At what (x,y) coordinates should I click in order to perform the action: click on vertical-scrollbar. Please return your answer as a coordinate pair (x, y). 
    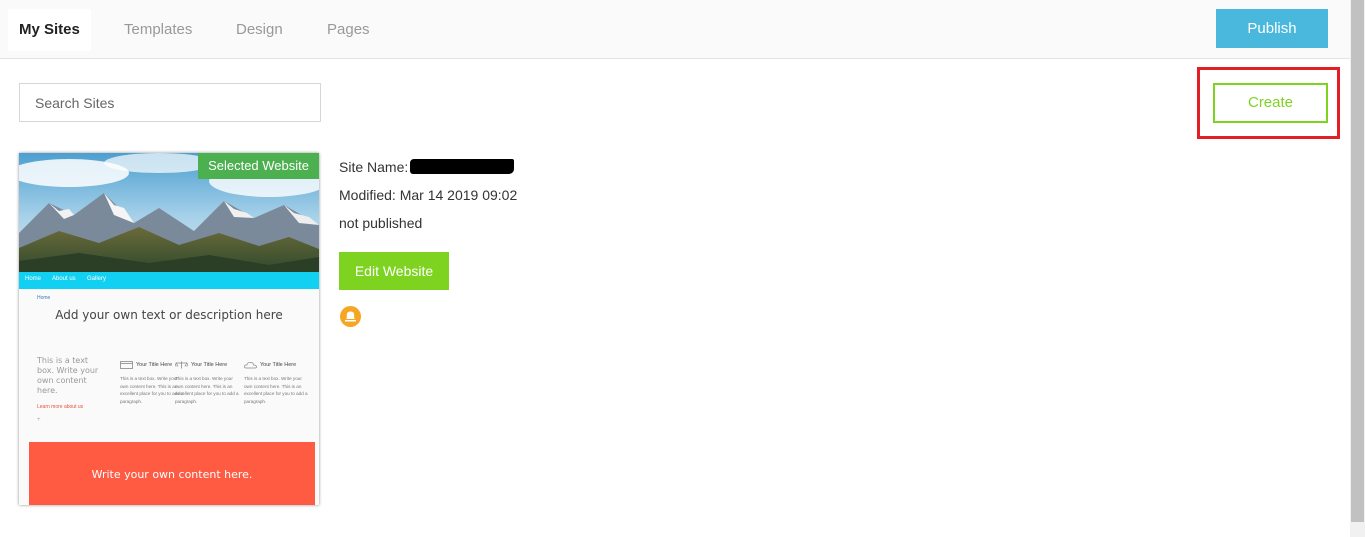
    Looking at the image, I should click on (1357, 268).